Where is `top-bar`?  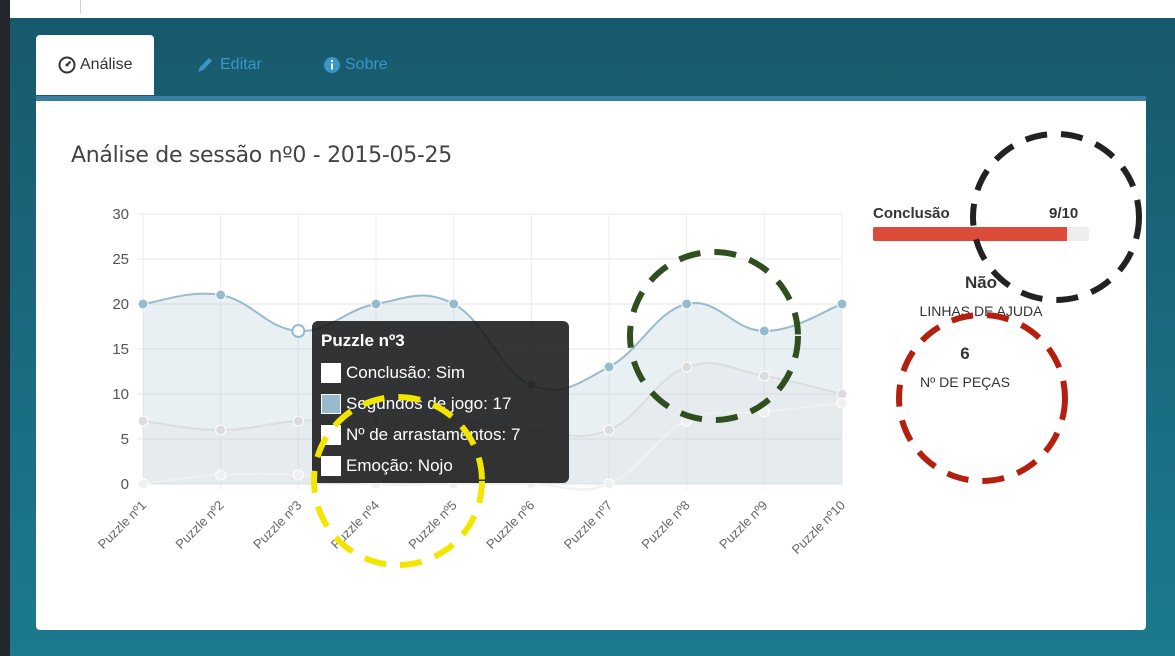
top-bar is located at coordinates (592, 9).